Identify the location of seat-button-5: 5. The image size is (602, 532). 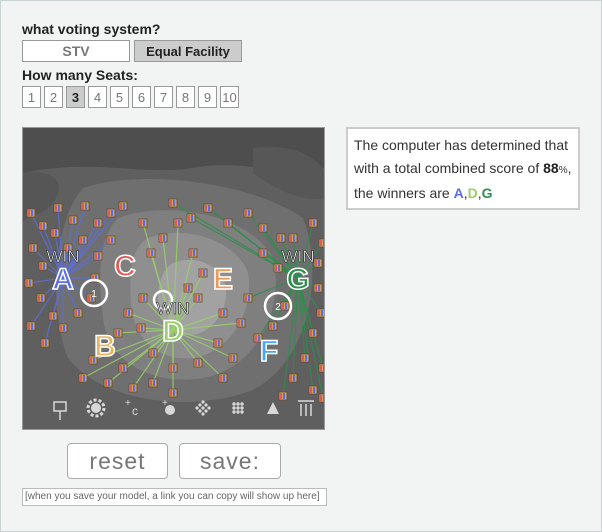
(119, 97).